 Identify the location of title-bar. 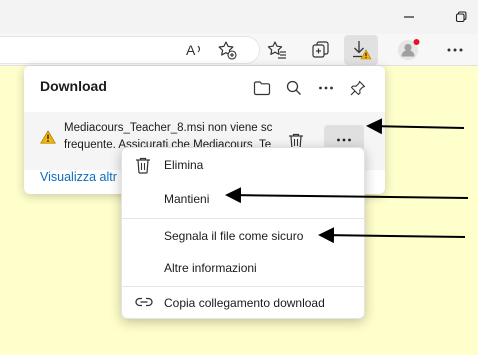
(239, 17).